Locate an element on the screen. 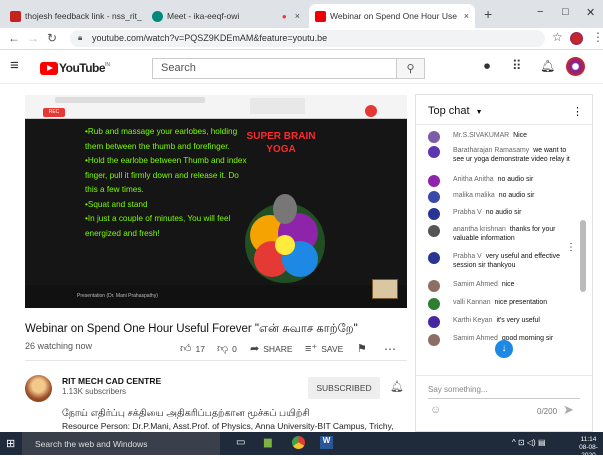 The image size is (603, 460). tab-meet: Meet - ika-eeqf-owi ● × is located at coordinates (226, 16).